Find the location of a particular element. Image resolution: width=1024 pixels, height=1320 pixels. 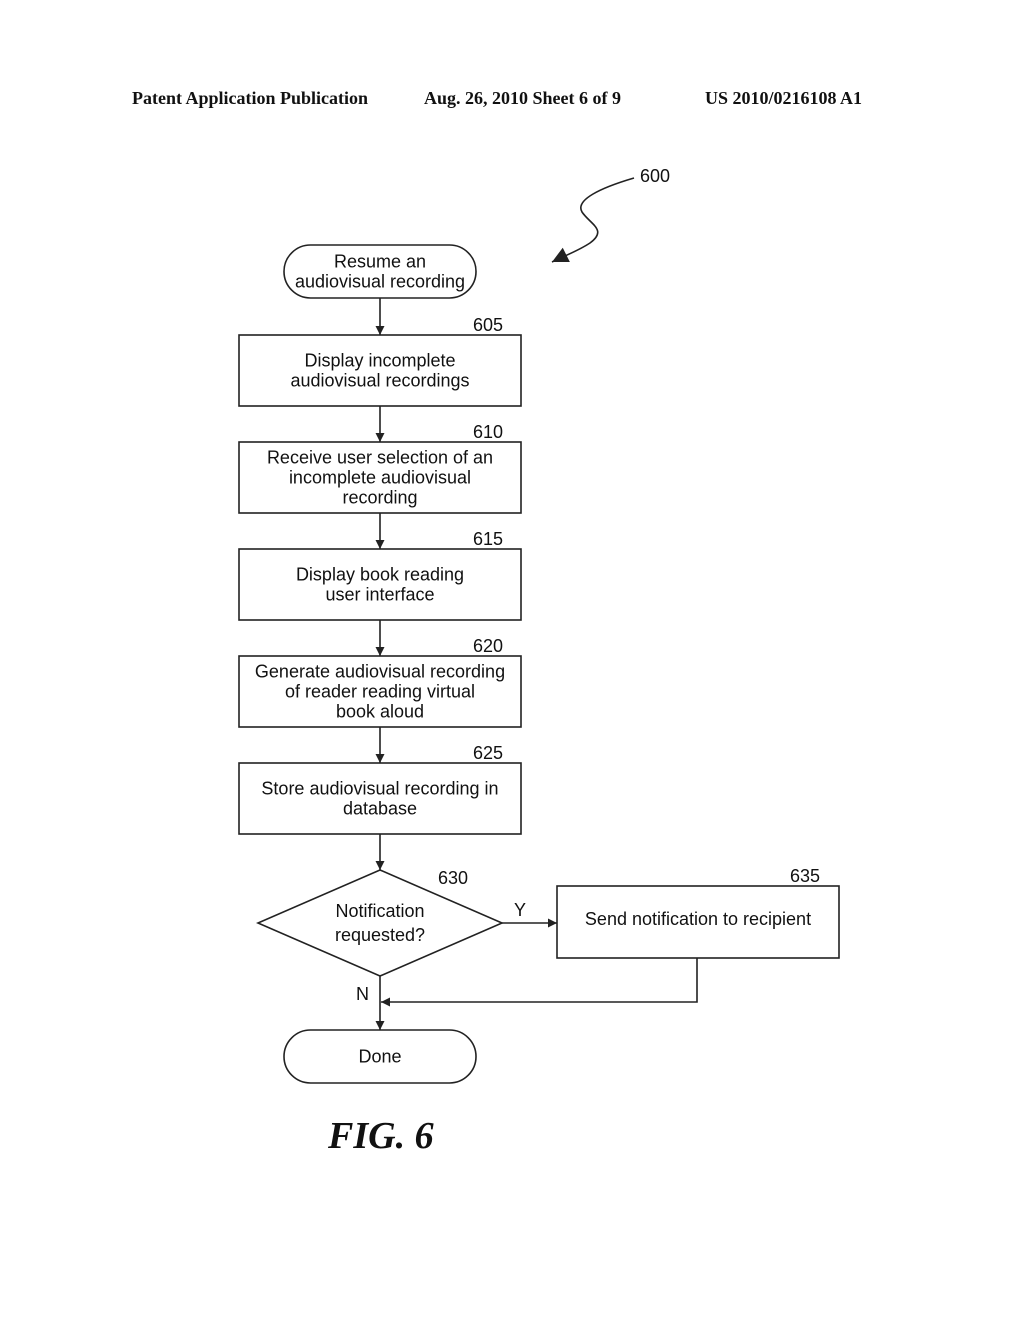

figure-reference-leader is located at coordinates (593, 220).